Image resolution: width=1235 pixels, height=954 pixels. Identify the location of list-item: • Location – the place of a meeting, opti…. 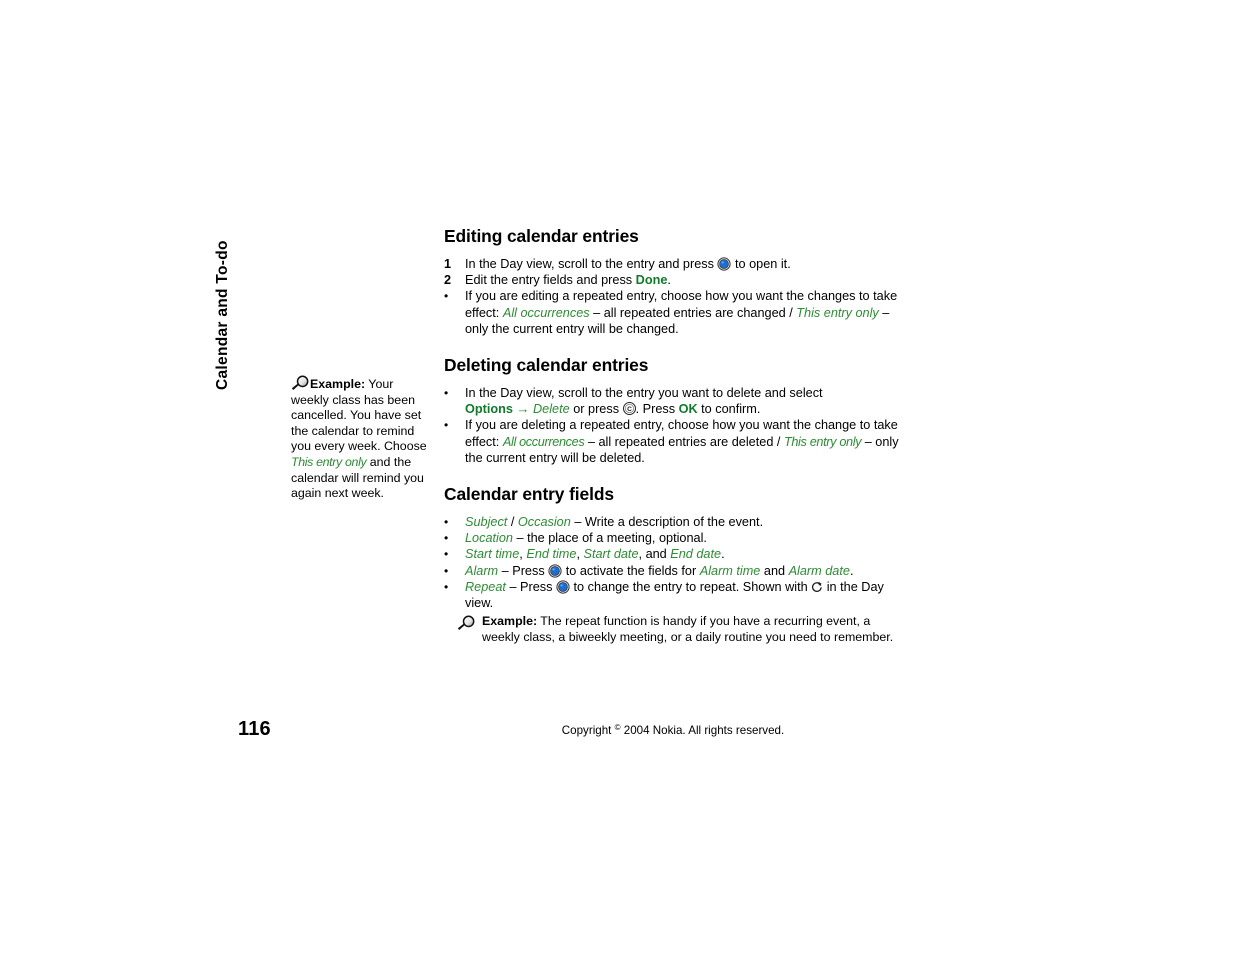
(673, 538).